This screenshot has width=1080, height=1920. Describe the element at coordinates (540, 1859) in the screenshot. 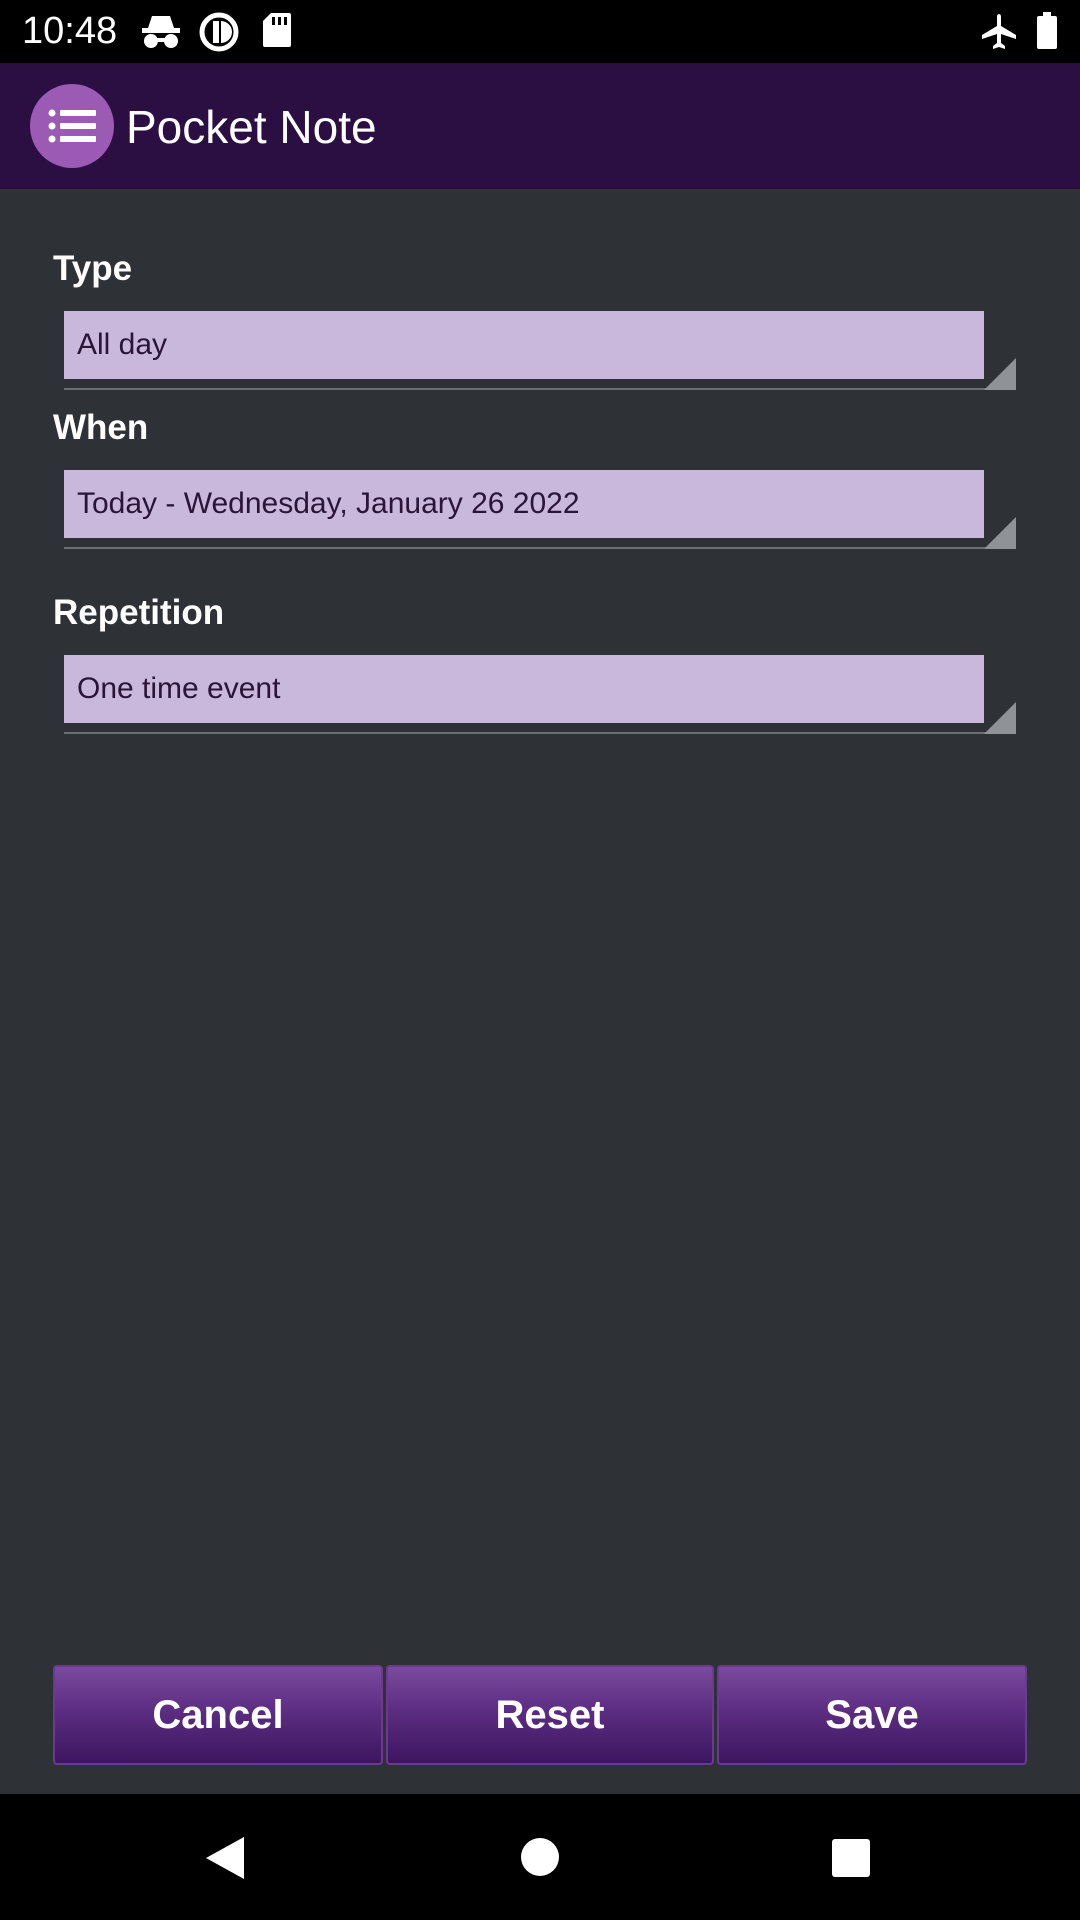

I see `home-icon` at that location.